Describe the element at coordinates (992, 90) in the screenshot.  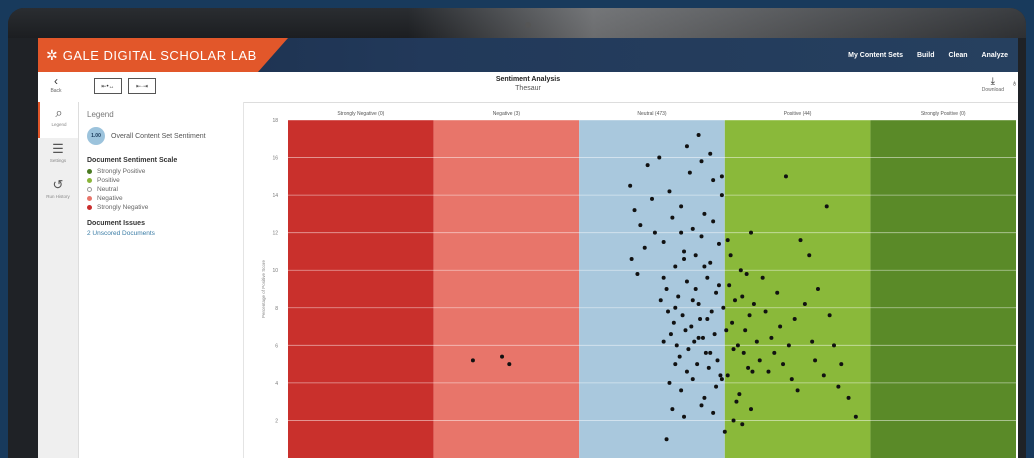
I see `download-label: Download` at that location.